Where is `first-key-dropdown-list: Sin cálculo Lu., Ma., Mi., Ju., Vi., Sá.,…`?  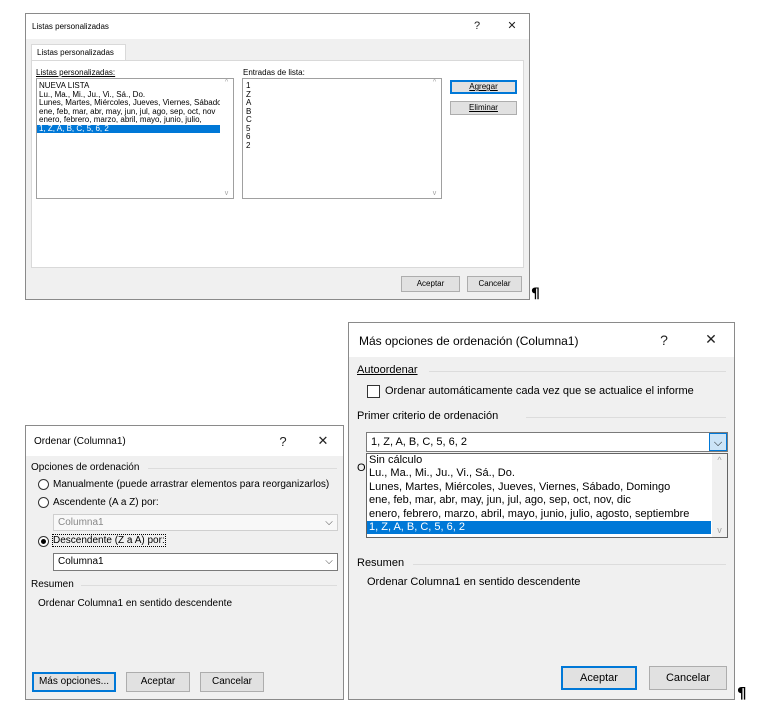
first-key-dropdown-list: Sin cálculo Lu., Ma., Mi., Ju., Vi., Sá.,… is located at coordinates (547, 495).